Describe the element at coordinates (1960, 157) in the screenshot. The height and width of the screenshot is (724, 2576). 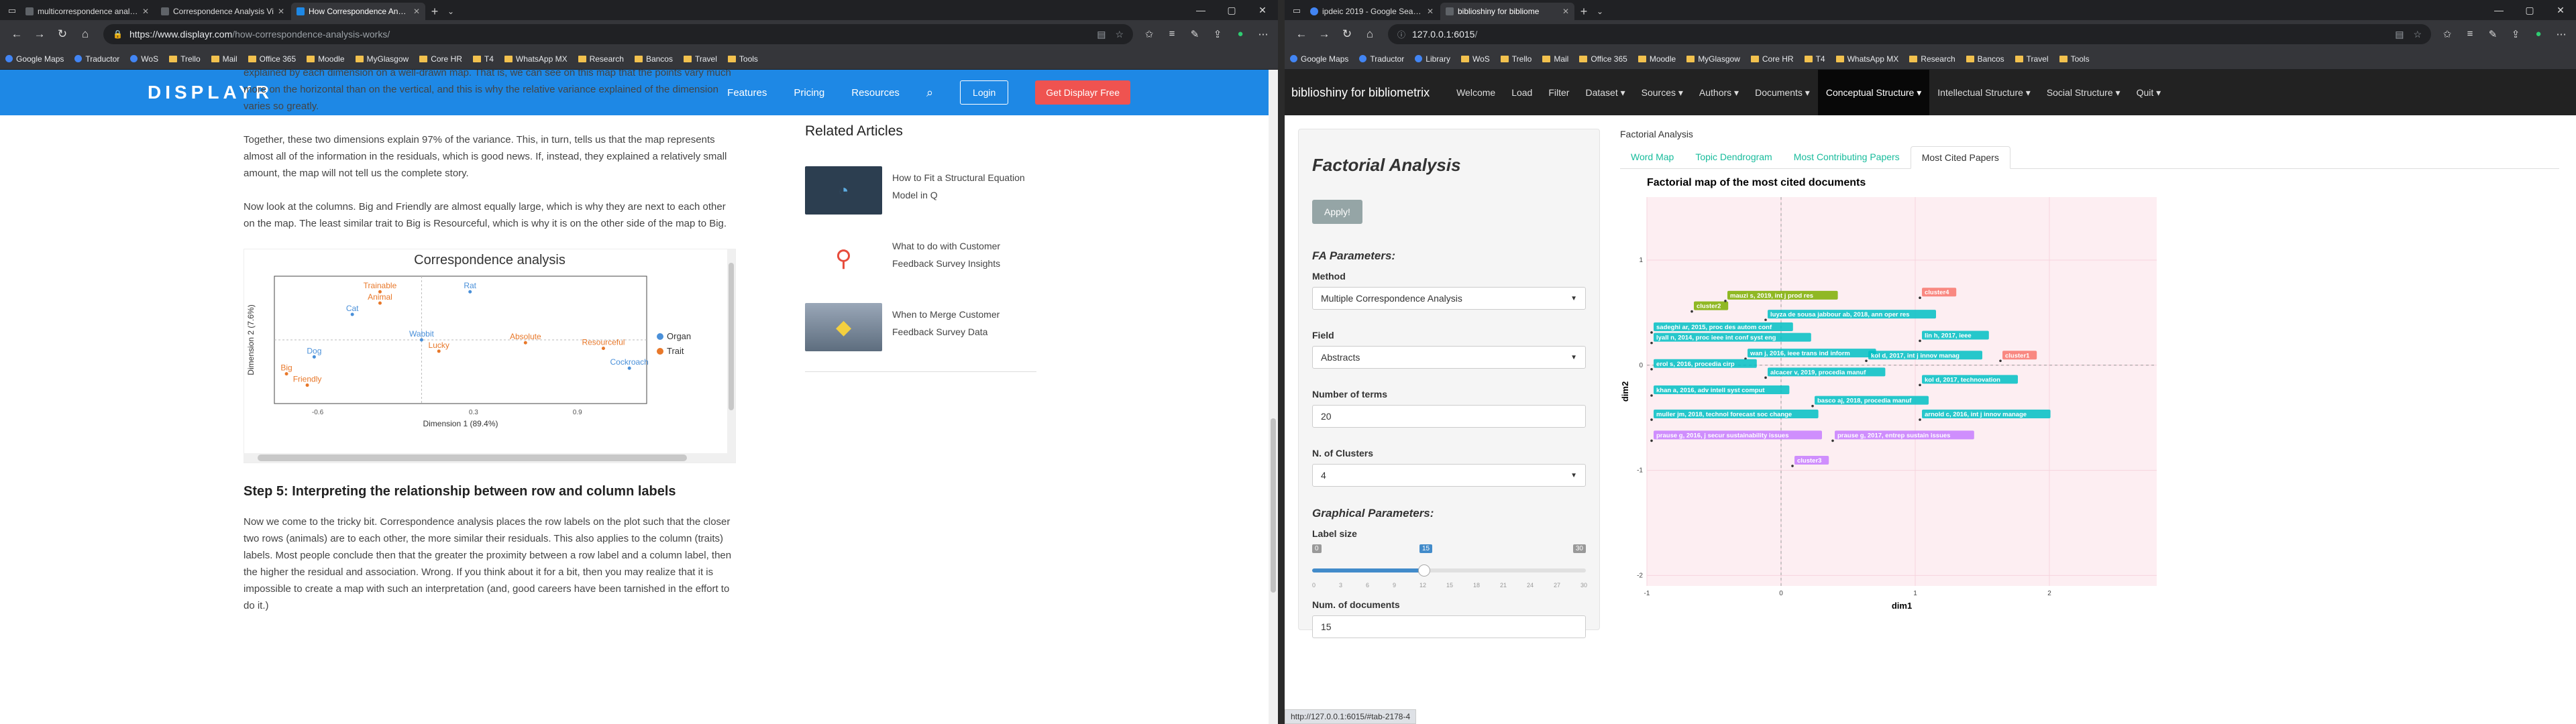
I see `result-tab: Most Cited Papers` at that location.